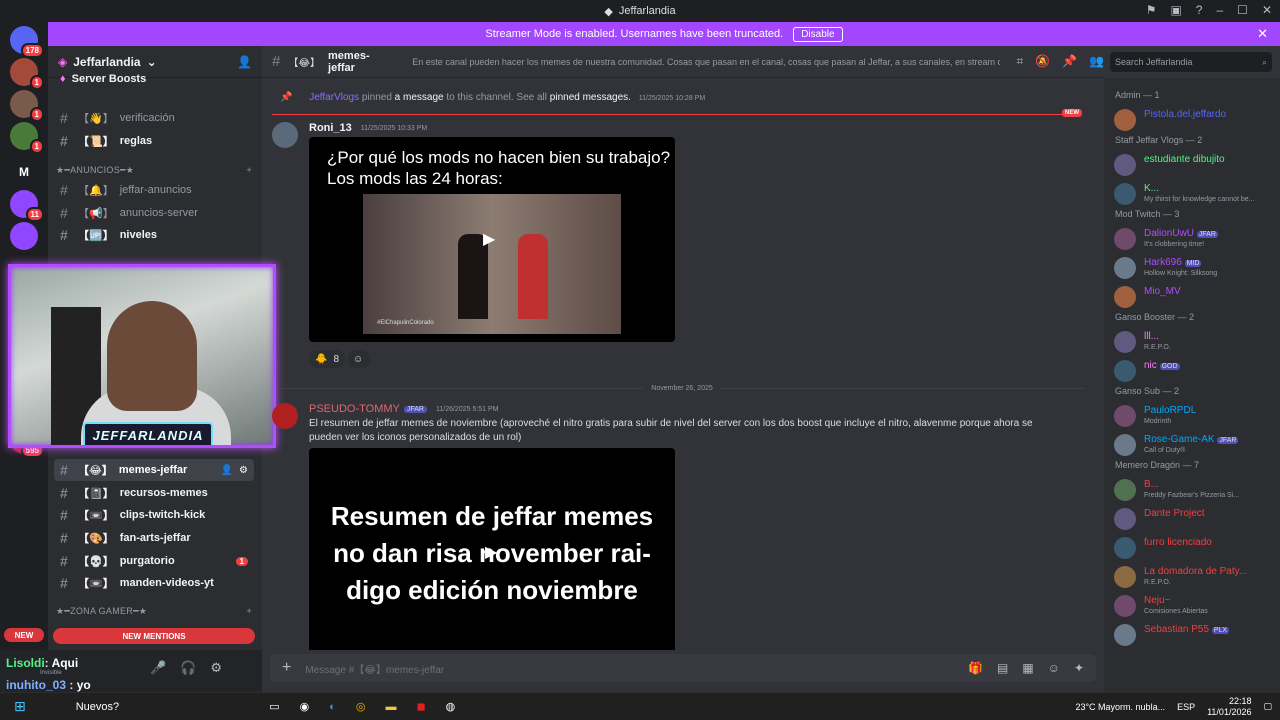 This screenshot has height=720, width=1280. Describe the element at coordinates (154, 190) in the screenshot. I see `channel-item: # 【🔔】 jeffar-anuncios` at that location.